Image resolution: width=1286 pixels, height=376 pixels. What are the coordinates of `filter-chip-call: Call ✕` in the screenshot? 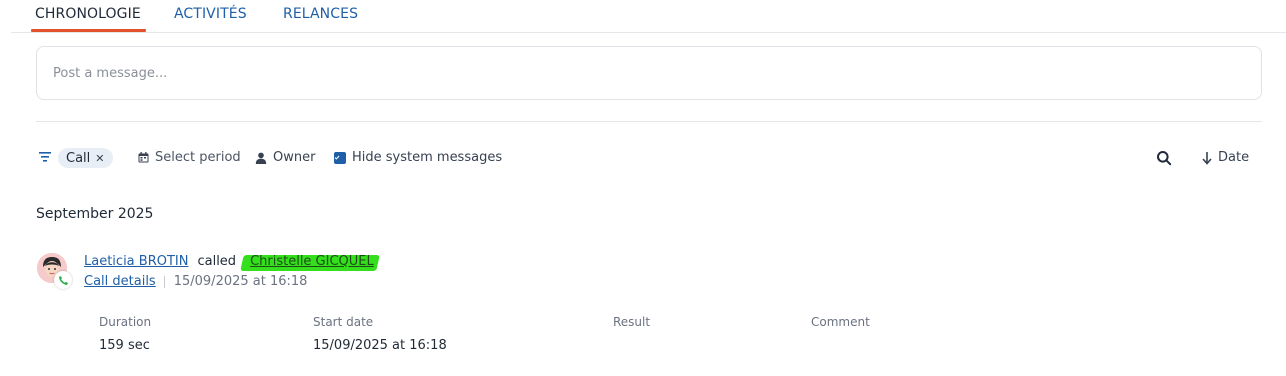 It's located at (85, 158).